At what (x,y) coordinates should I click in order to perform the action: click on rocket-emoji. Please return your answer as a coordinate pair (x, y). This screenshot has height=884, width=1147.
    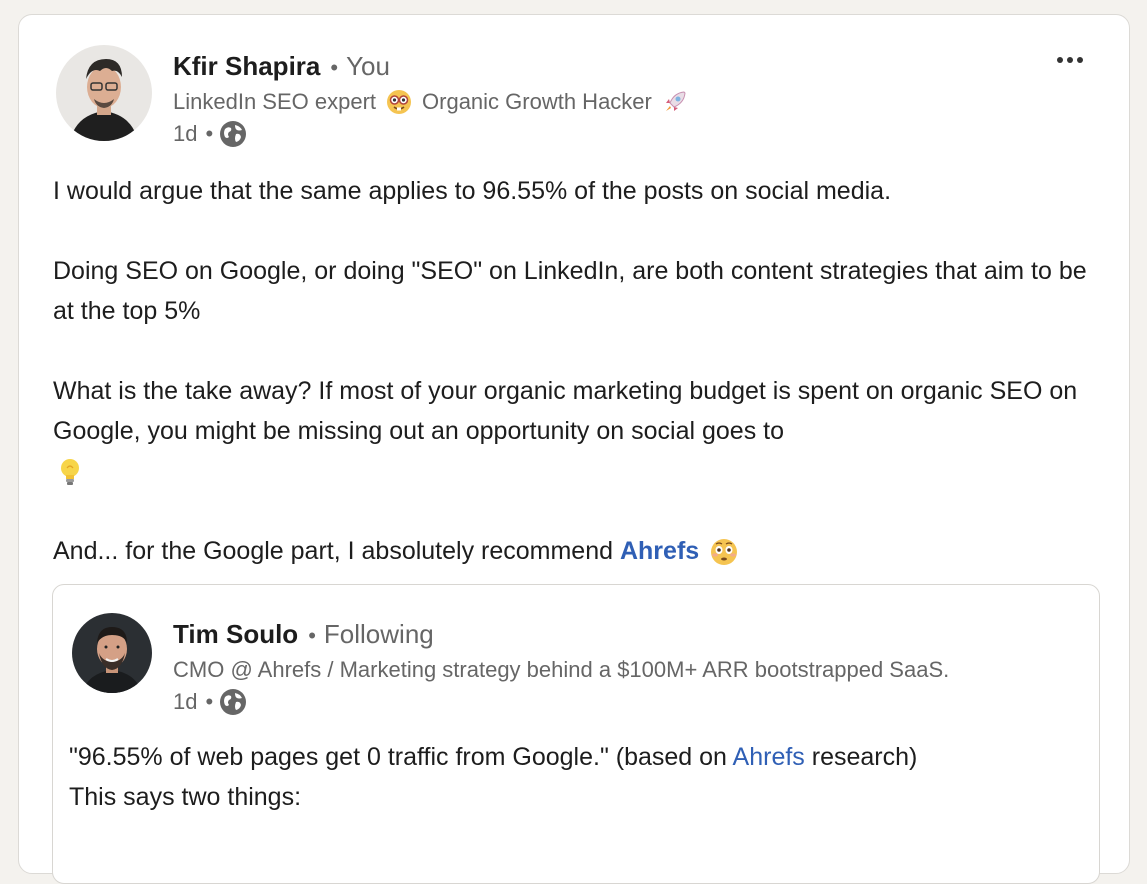
    Looking at the image, I should click on (675, 101).